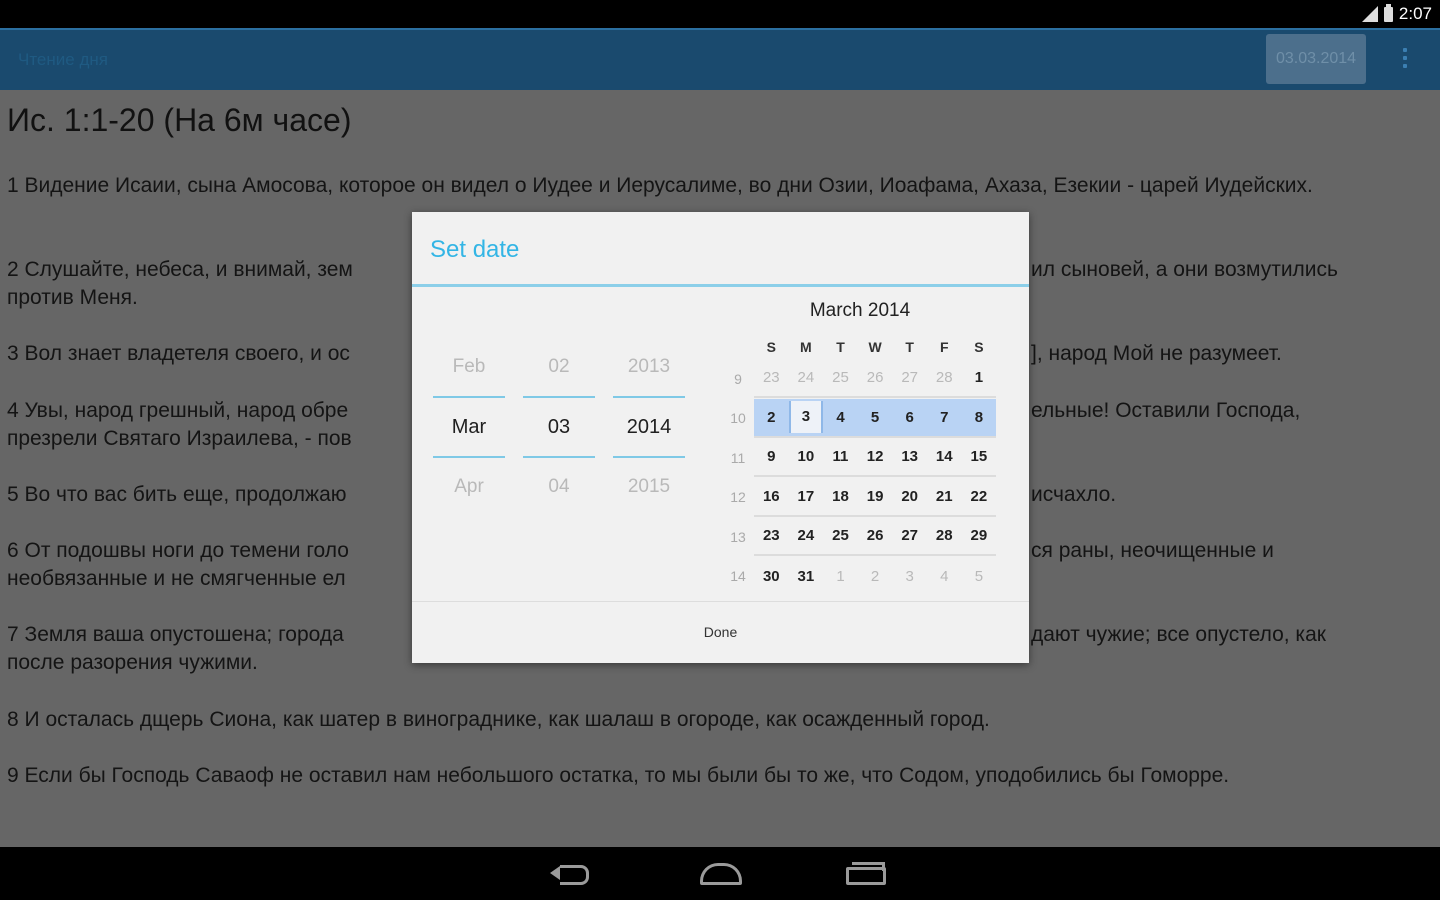  What do you see at coordinates (979, 496) in the screenshot?
I see `calendar-day: 22` at bounding box center [979, 496].